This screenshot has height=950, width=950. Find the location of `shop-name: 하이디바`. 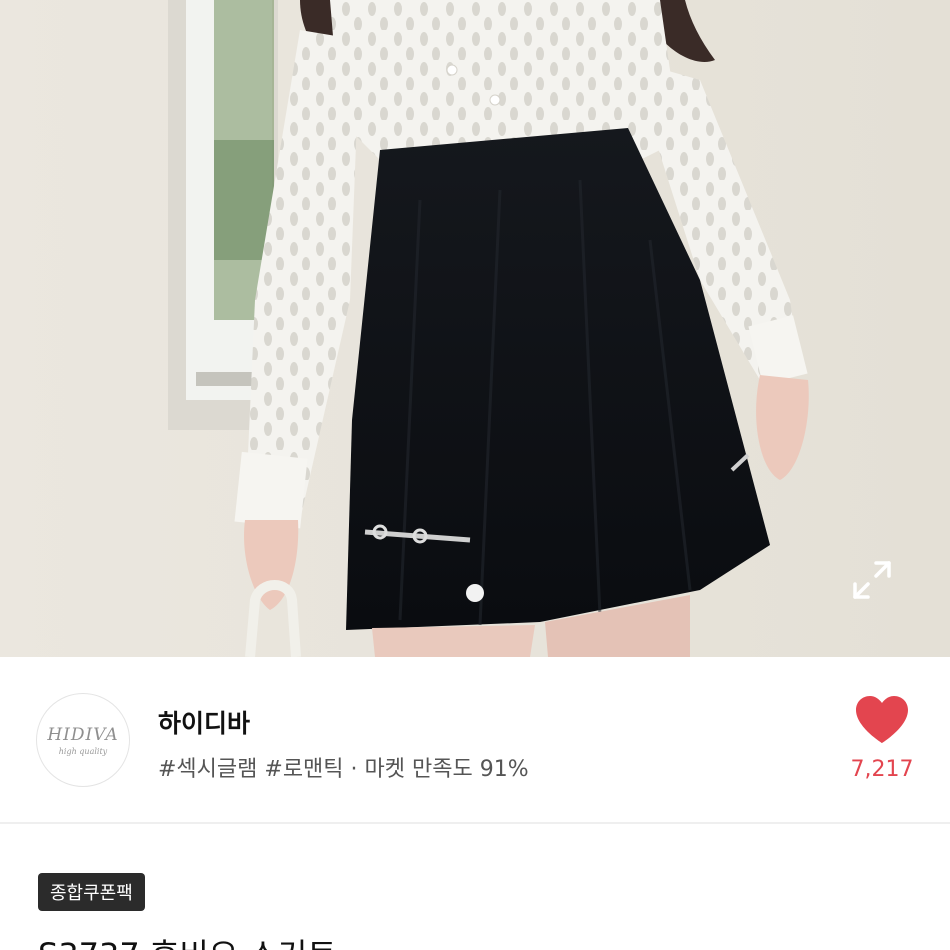

shop-name: 하이디바 is located at coordinates (204, 722).